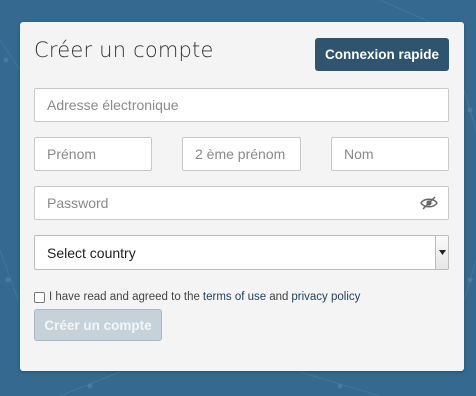 This screenshot has width=476, height=396. What do you see at coordinates (429, 203) in the screenshot?
I see `eye-slash-icon` at bounding box center [429, 203].